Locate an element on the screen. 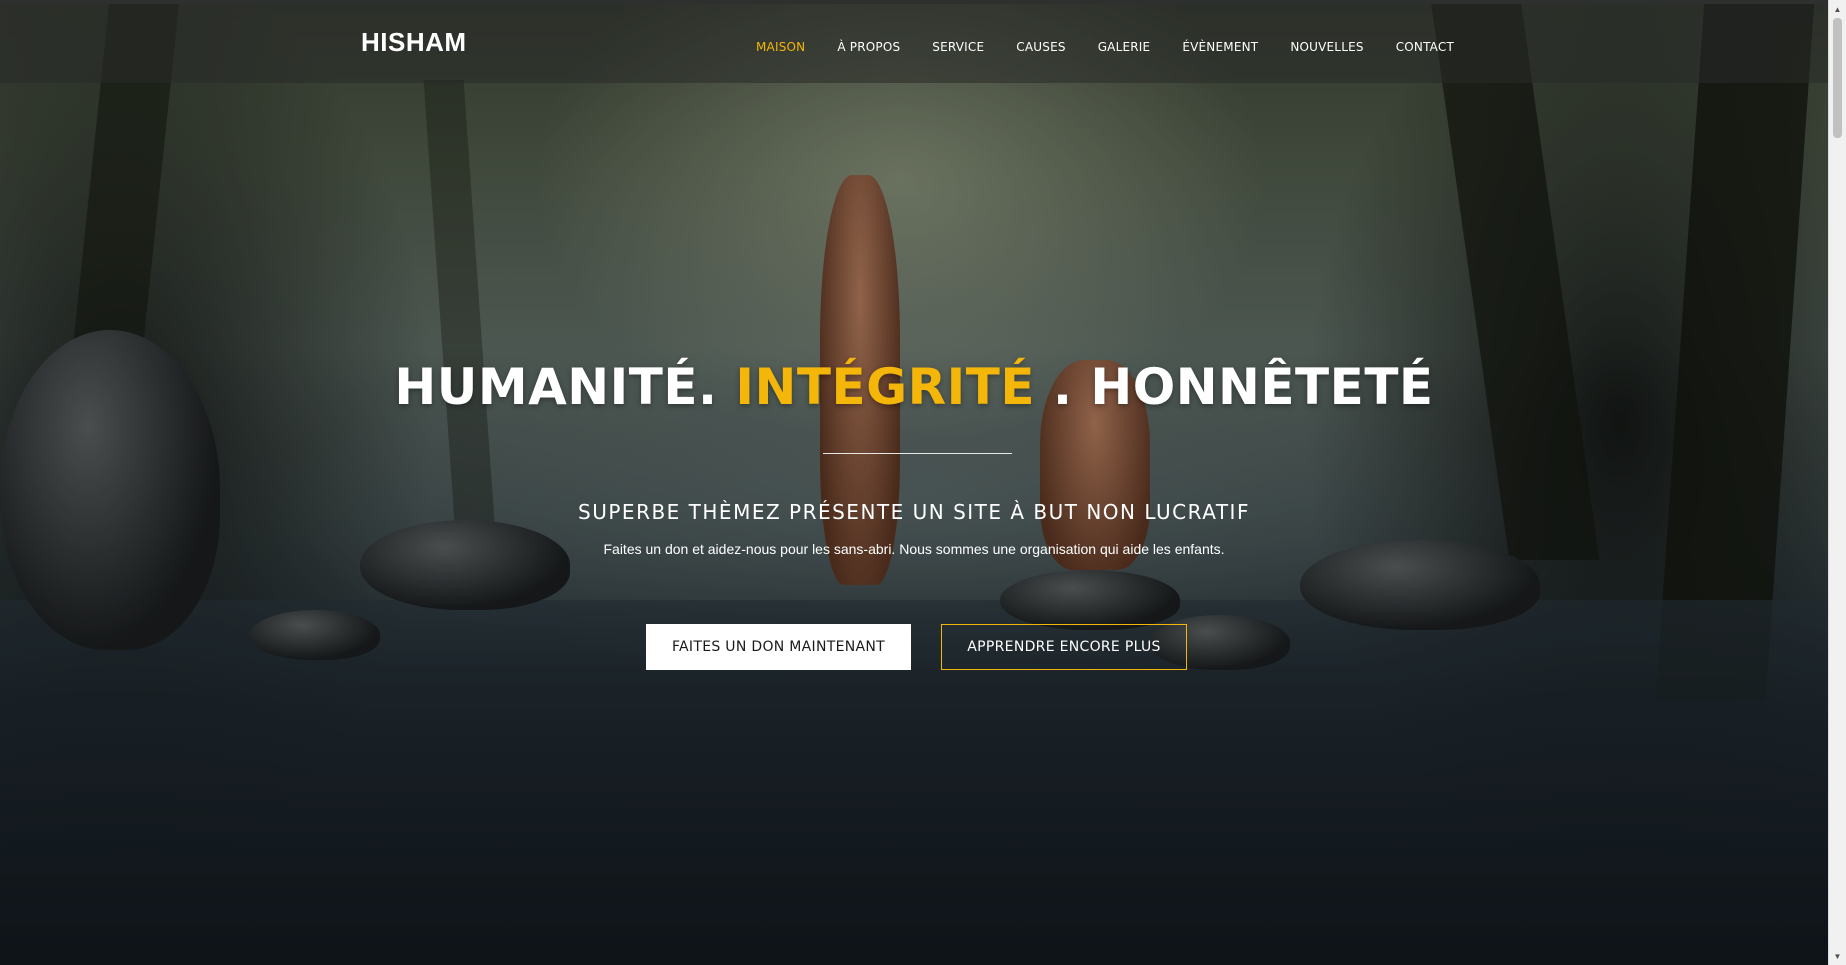  donate-now-button: FAITES UN DON MAINTENANT is located at coordinates (778, 647).